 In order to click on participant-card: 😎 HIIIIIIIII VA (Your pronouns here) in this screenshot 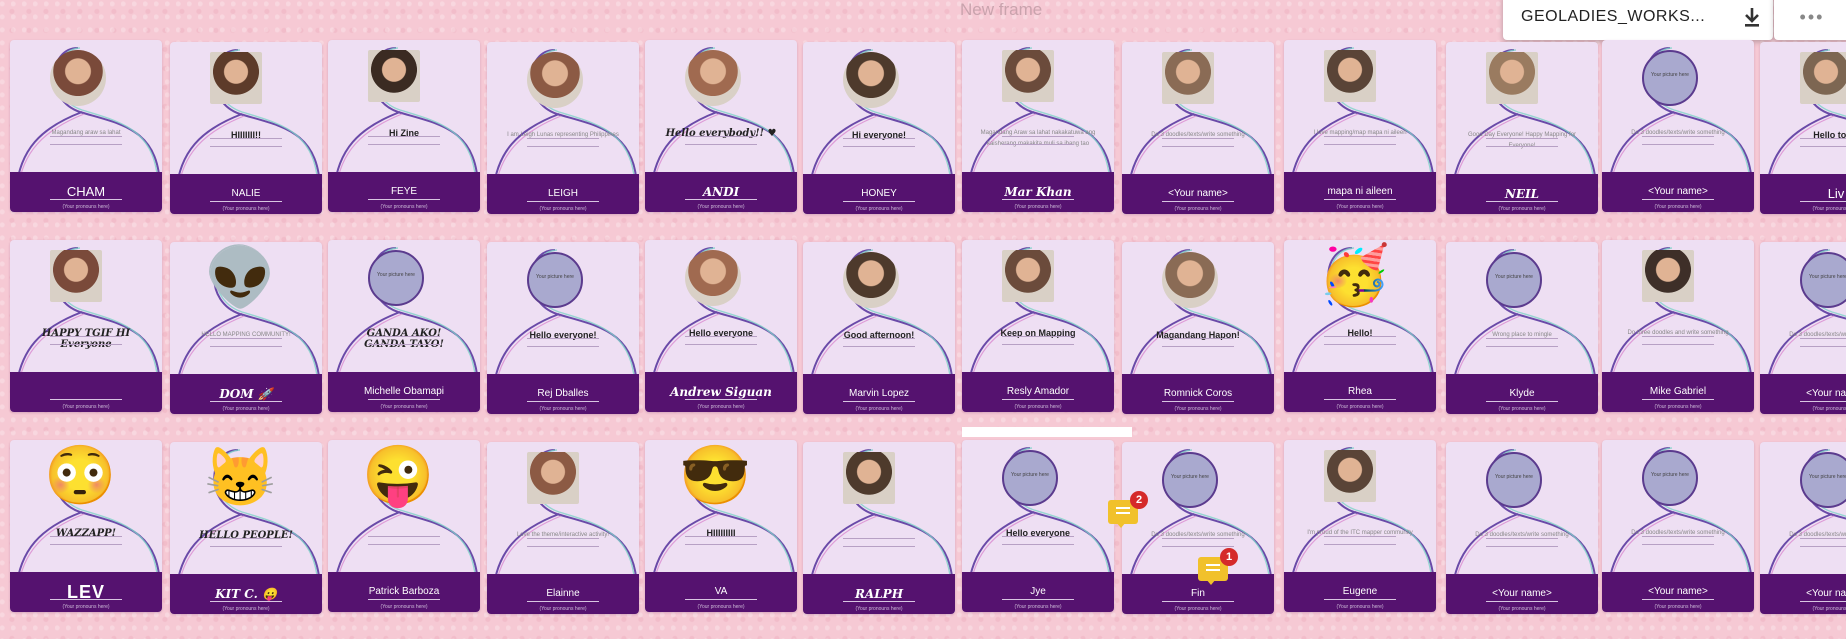, I will do `click(721, 526)`.